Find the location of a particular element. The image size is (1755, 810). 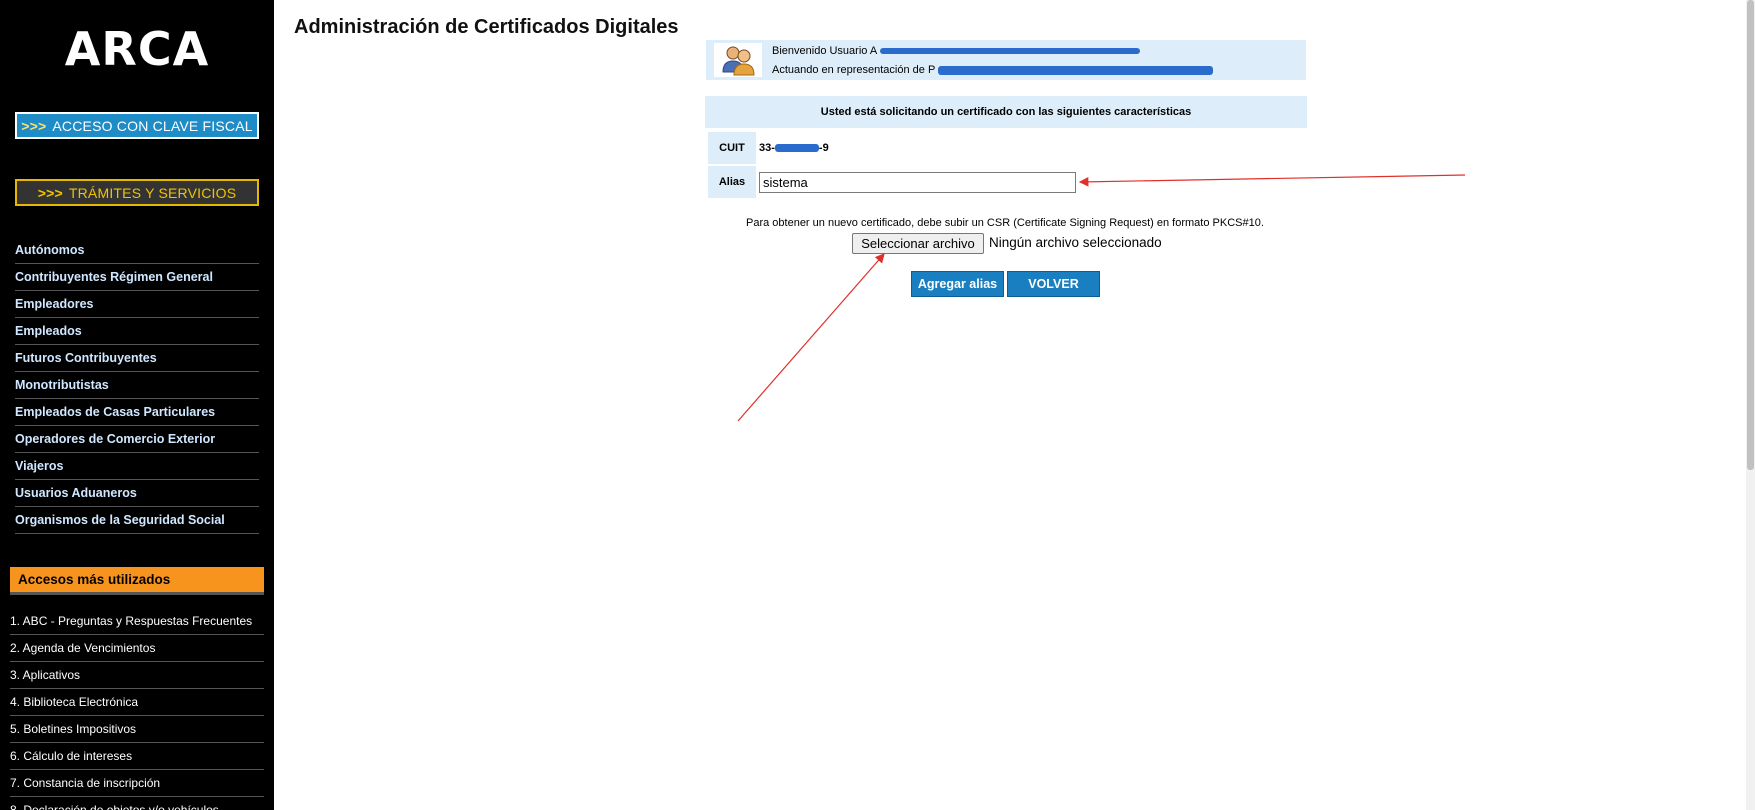

representation-line: Actuando en representación de P is located at coordinates (993, 70).